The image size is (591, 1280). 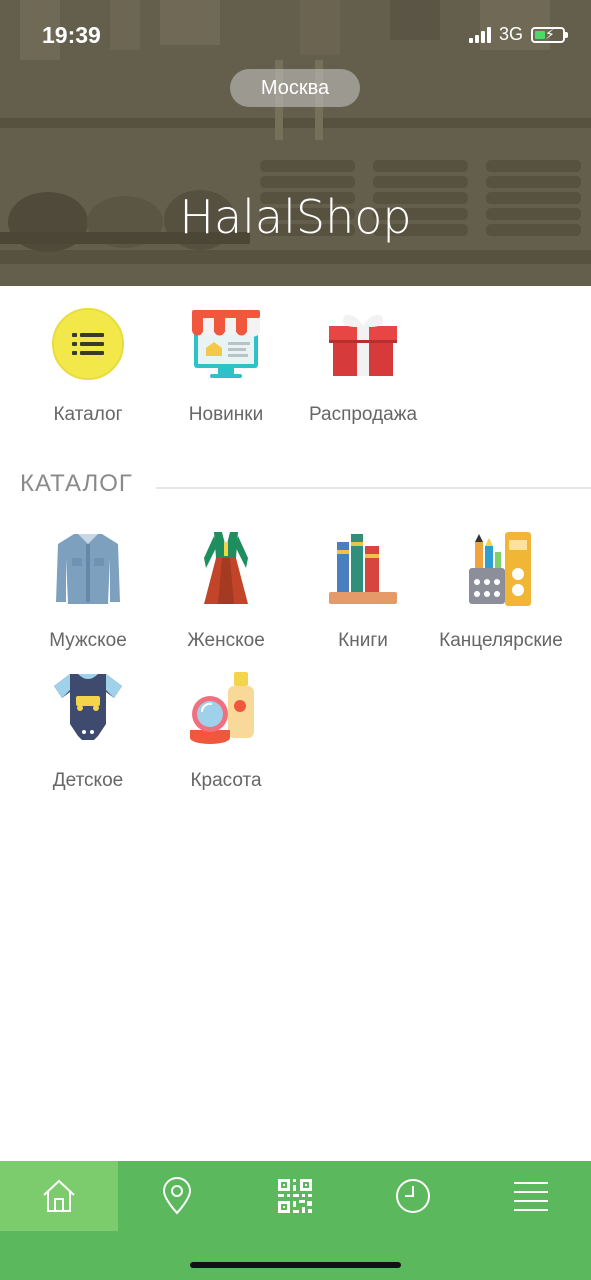 I want to click on tab-home, so click(x=59, y=1196).